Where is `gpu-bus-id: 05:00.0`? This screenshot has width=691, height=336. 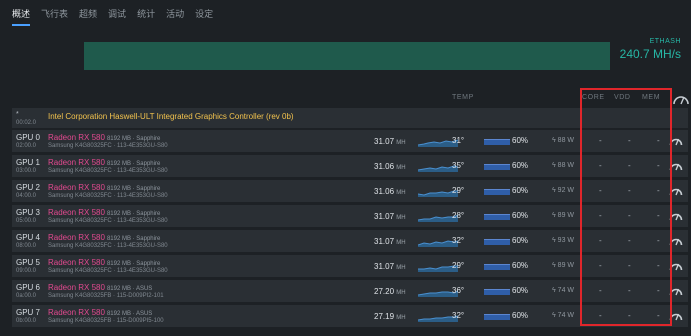 gpu-bus-id: 05:00.0 is located at coordinates (26, 221).